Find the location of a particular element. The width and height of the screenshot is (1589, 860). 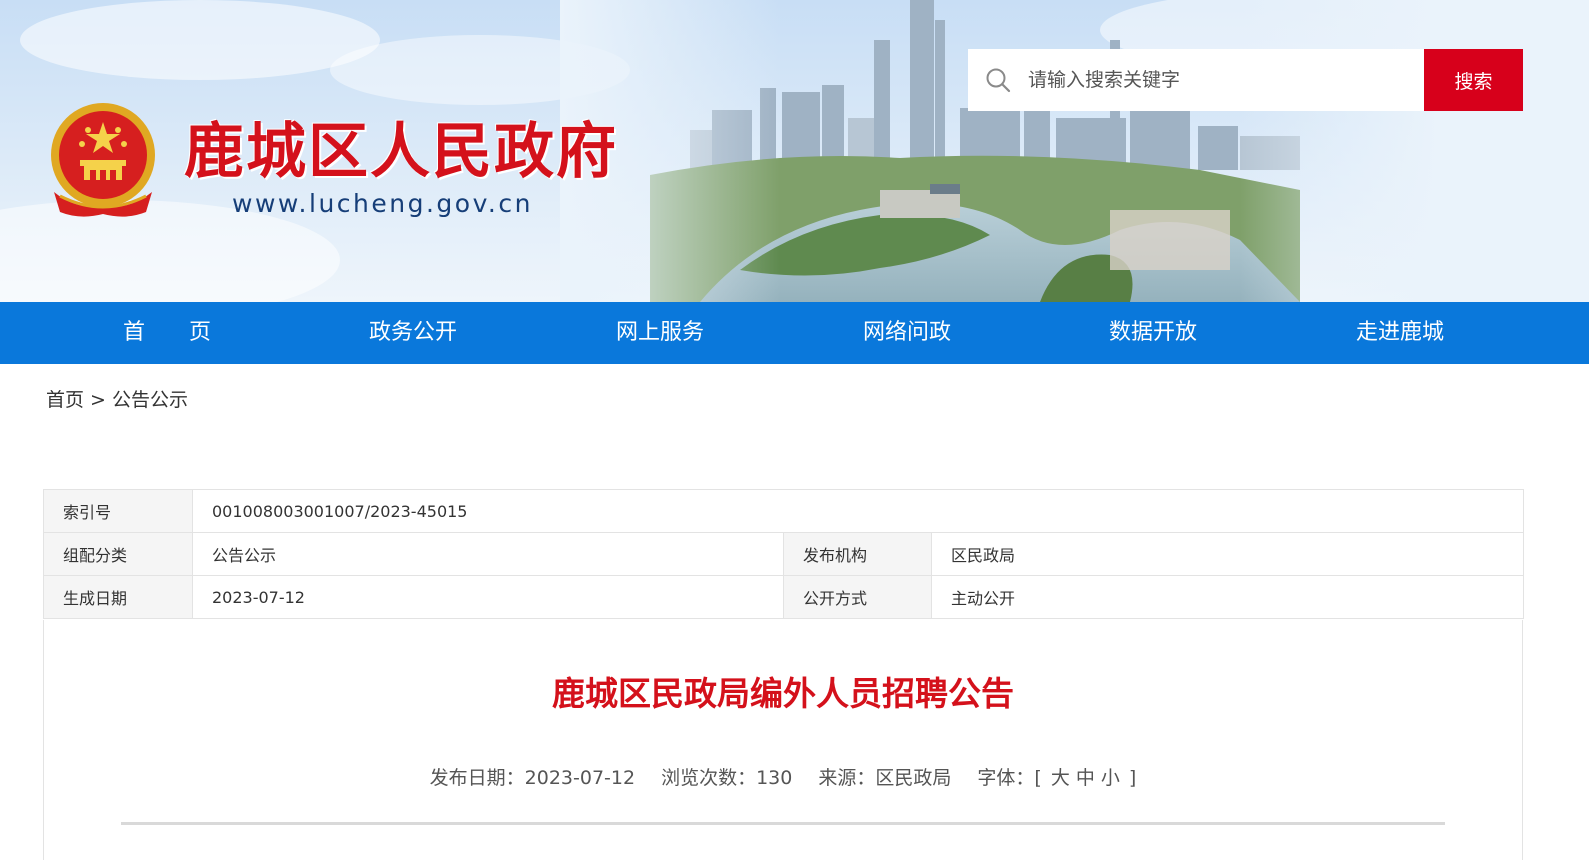

font-size-large: 大 is located at coordinates (1060, 778).